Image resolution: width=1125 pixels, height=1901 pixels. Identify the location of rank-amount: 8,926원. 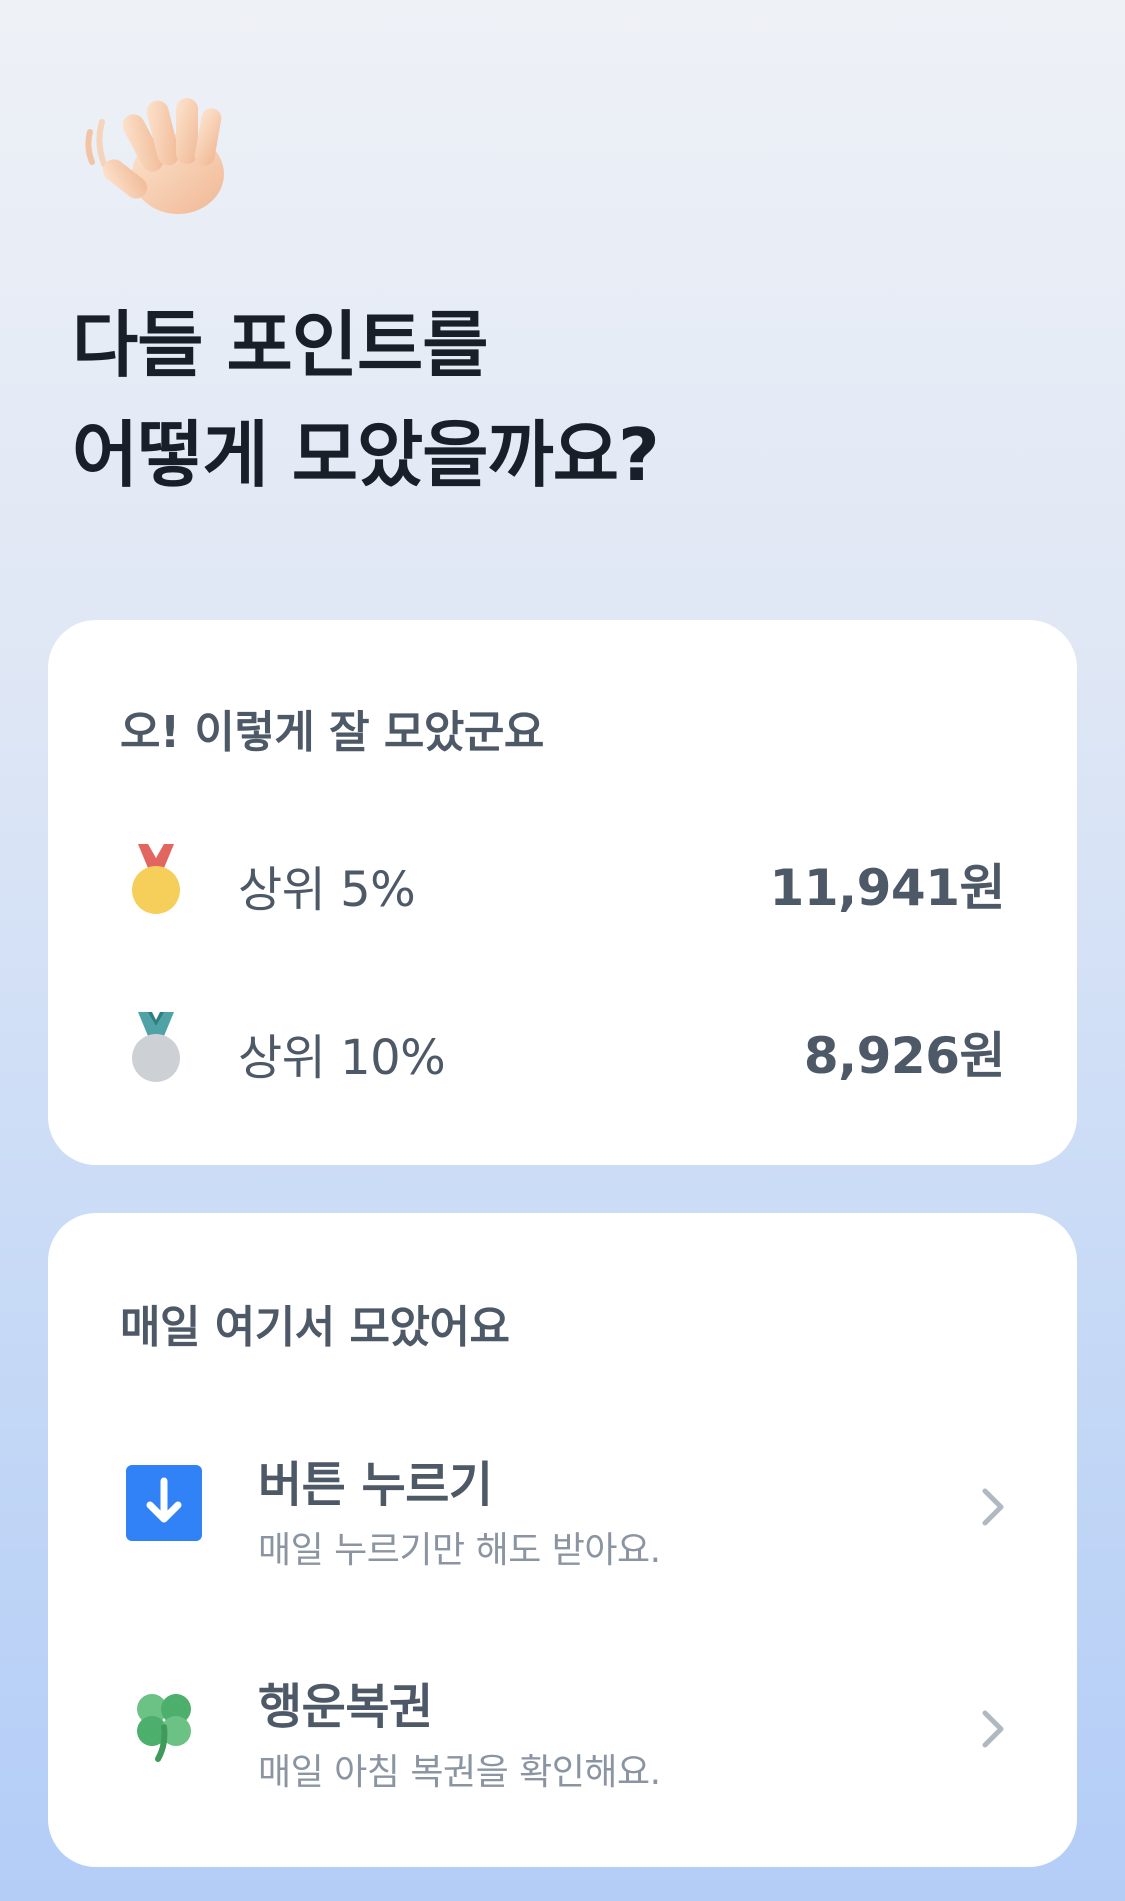
(904, 1056).